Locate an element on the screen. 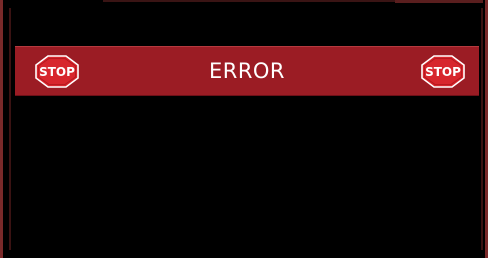 The image size is (488, 258). stop-sign-right-label: STOP is located at coordinates (443, 72).